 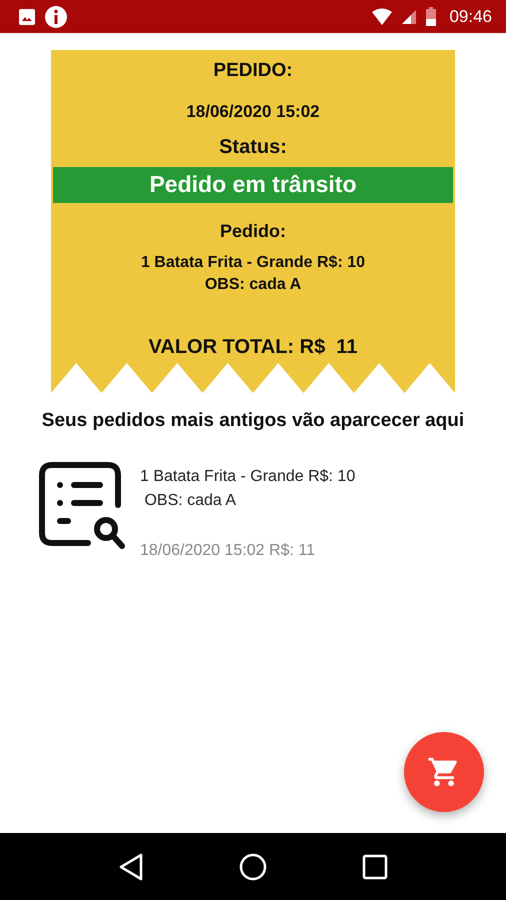 What do you see at coordinates (431, 16) in the screenshot?
I see `battery-icon` at bounding box center [431, 16].